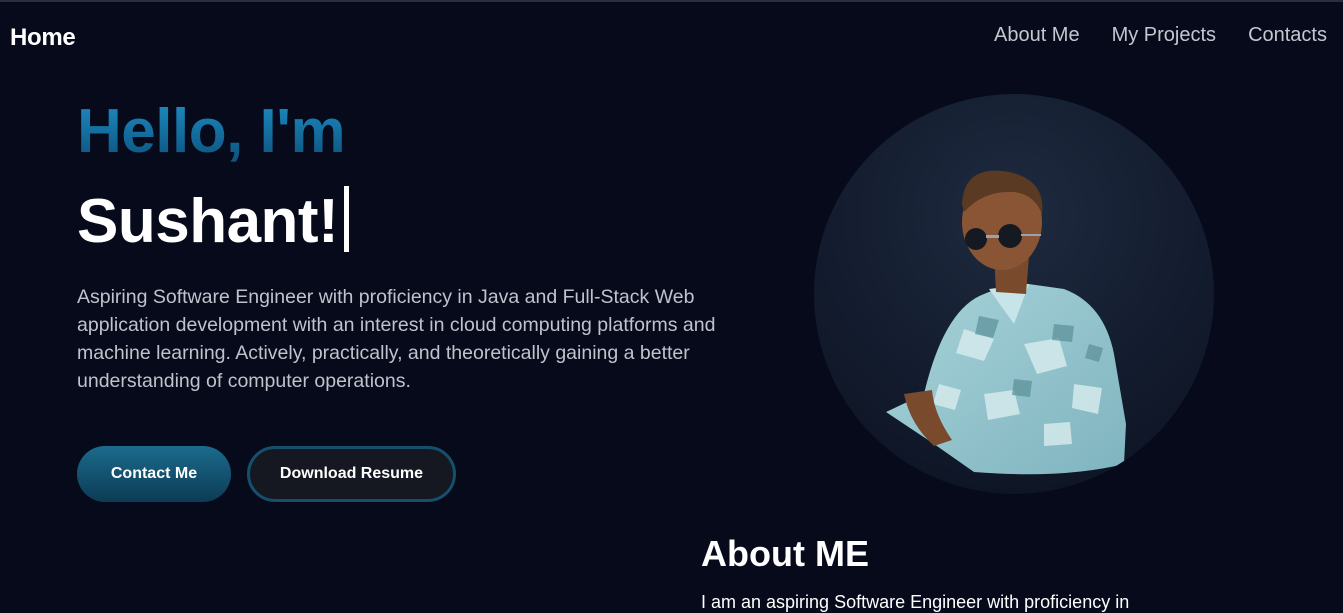 The width and height of the screenshot is (1343, 613). I want to click on profile-photo-illustration, so click(1006, 322).